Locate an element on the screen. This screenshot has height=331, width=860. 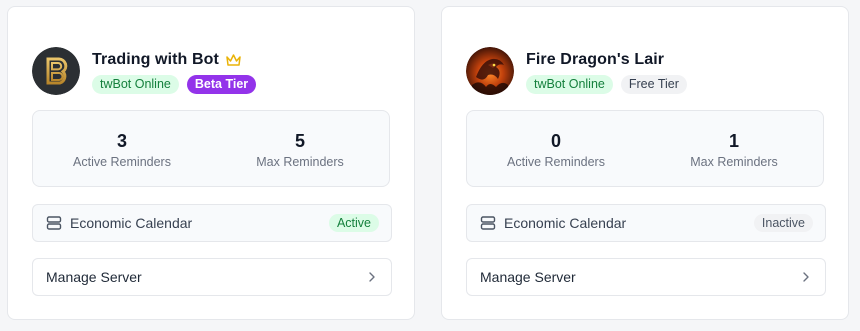
b-logo-icon is located at coordinates (56, 71).